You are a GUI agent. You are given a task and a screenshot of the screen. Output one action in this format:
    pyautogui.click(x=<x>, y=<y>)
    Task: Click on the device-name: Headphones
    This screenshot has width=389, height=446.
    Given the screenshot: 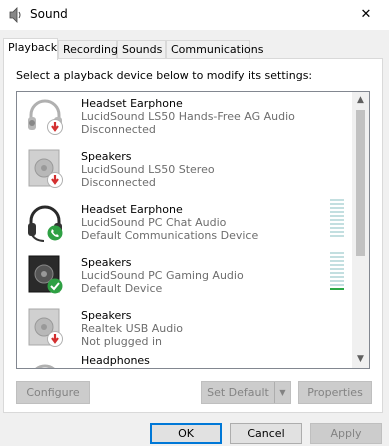 What is the action you would take?
    pyautogui.click(x=115, y=360)
    